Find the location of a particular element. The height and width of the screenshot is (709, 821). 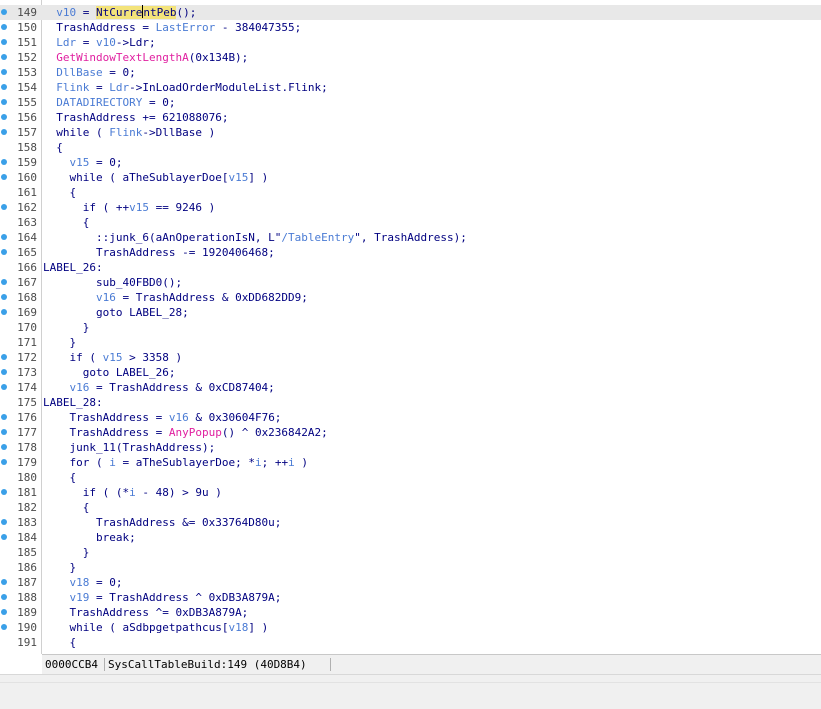

code-text: Ldr = v10->Ldr; is located at coordinates (99, 42).